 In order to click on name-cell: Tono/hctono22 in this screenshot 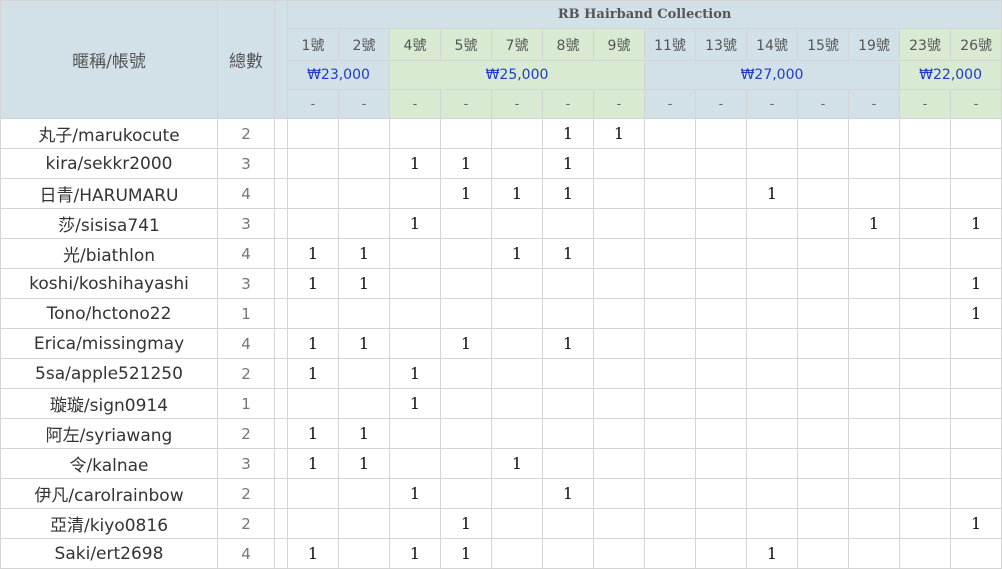, I will do `click(109, 313)`.